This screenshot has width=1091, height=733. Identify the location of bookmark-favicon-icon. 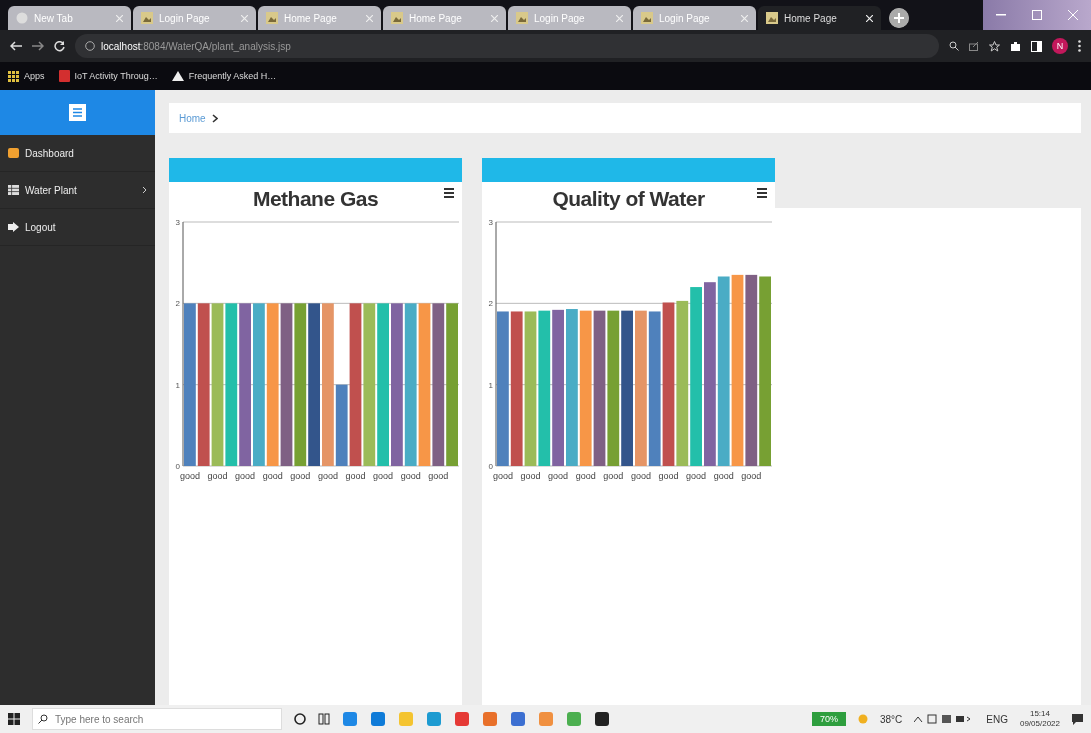
(64, 76).